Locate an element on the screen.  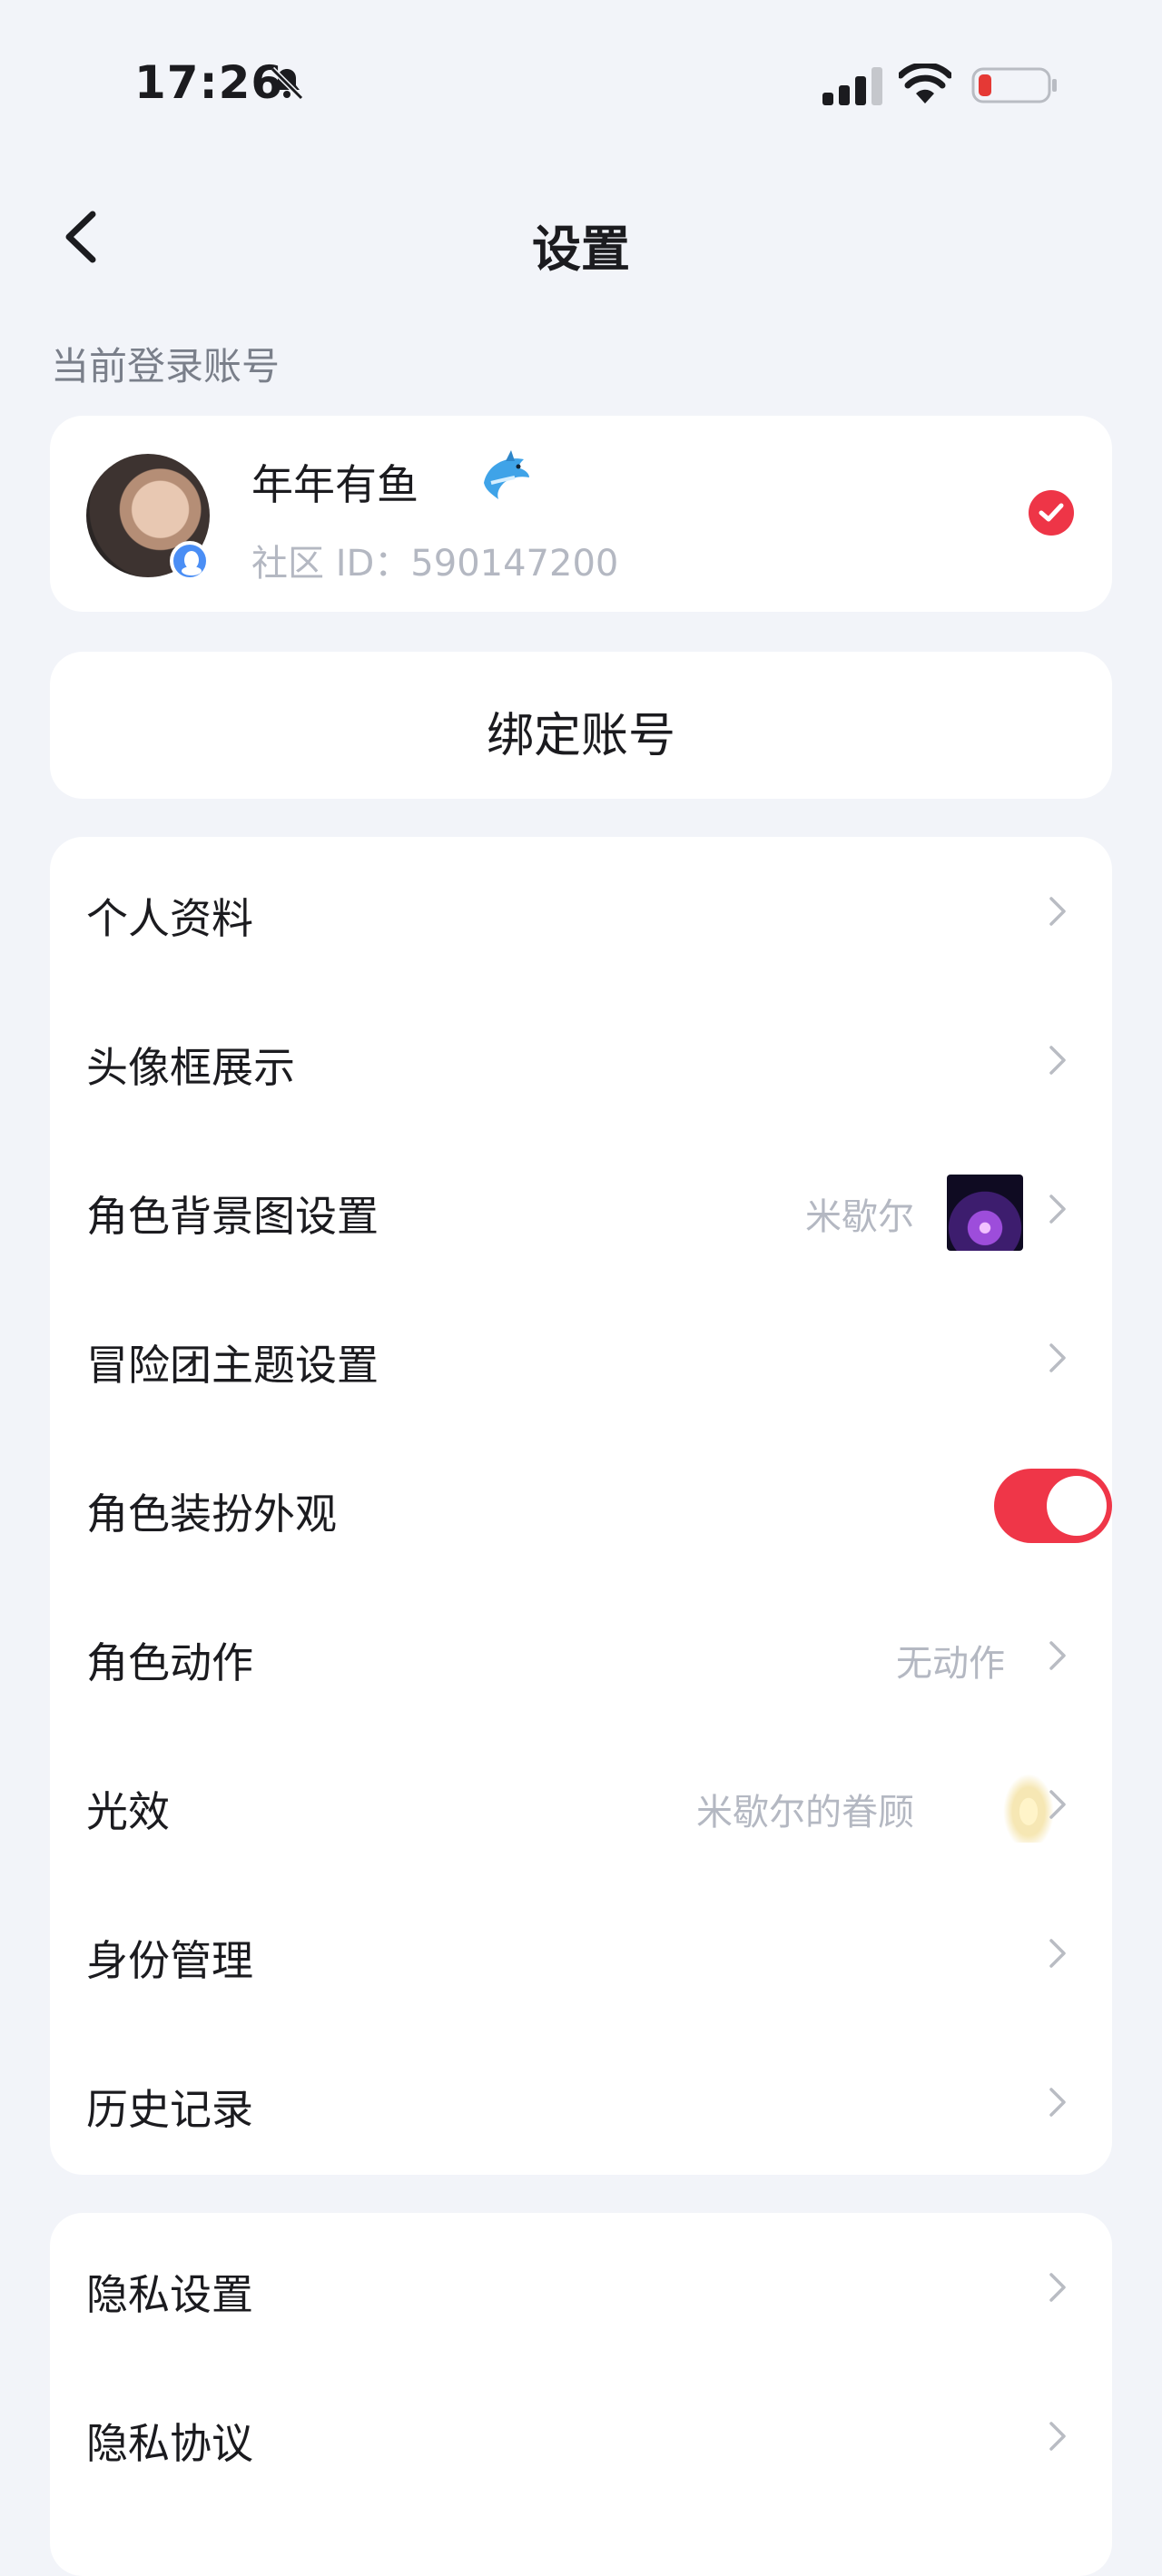
selected-check-icon is located at coordinates (1051, 513).